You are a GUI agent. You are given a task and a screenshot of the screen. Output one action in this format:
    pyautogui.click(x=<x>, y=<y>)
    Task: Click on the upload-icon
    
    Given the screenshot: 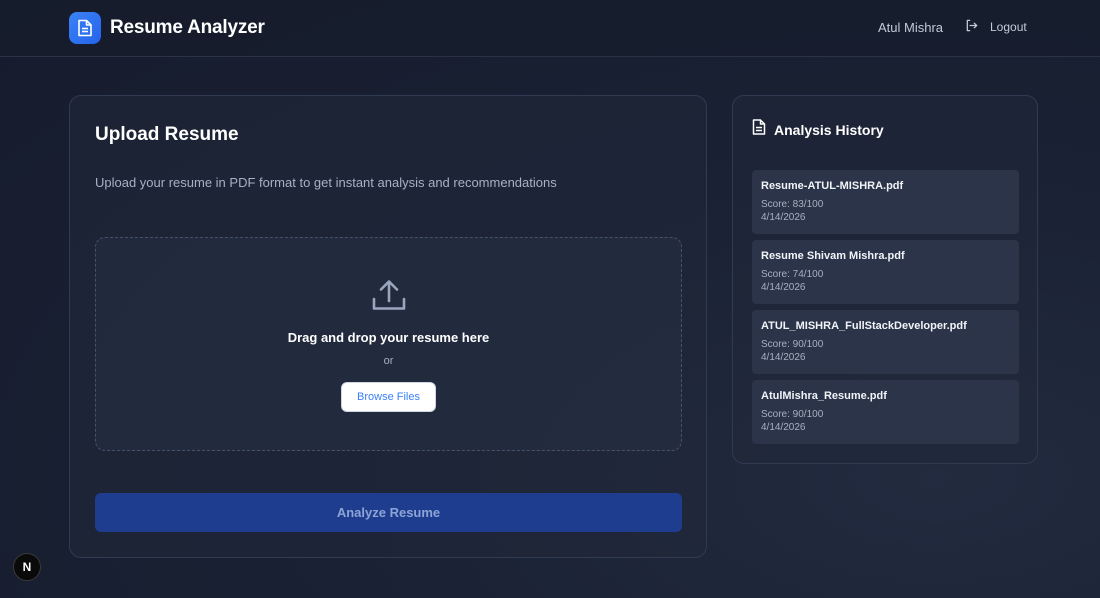 What is the action you would take?
    pyautogui.click(x=389, y=298)
    